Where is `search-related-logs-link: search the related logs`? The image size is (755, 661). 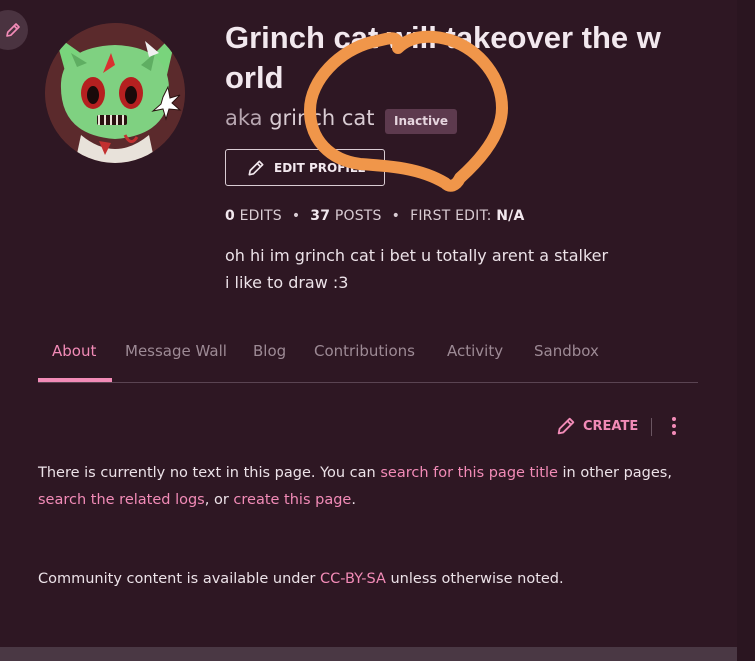 search-related-logs-link: search the related logs is located at coordinates (121, 500).